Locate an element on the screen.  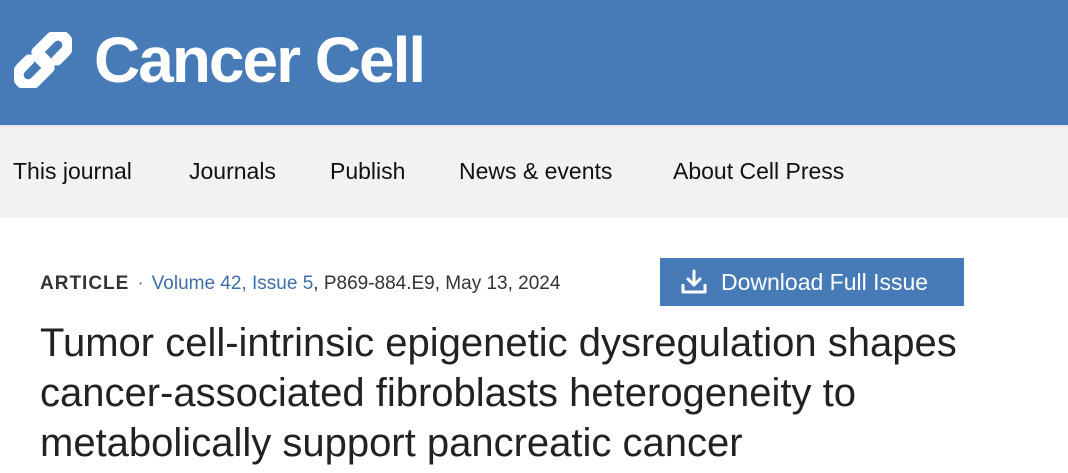
cell-press-logo-icon is located at coordinates (43, 60).